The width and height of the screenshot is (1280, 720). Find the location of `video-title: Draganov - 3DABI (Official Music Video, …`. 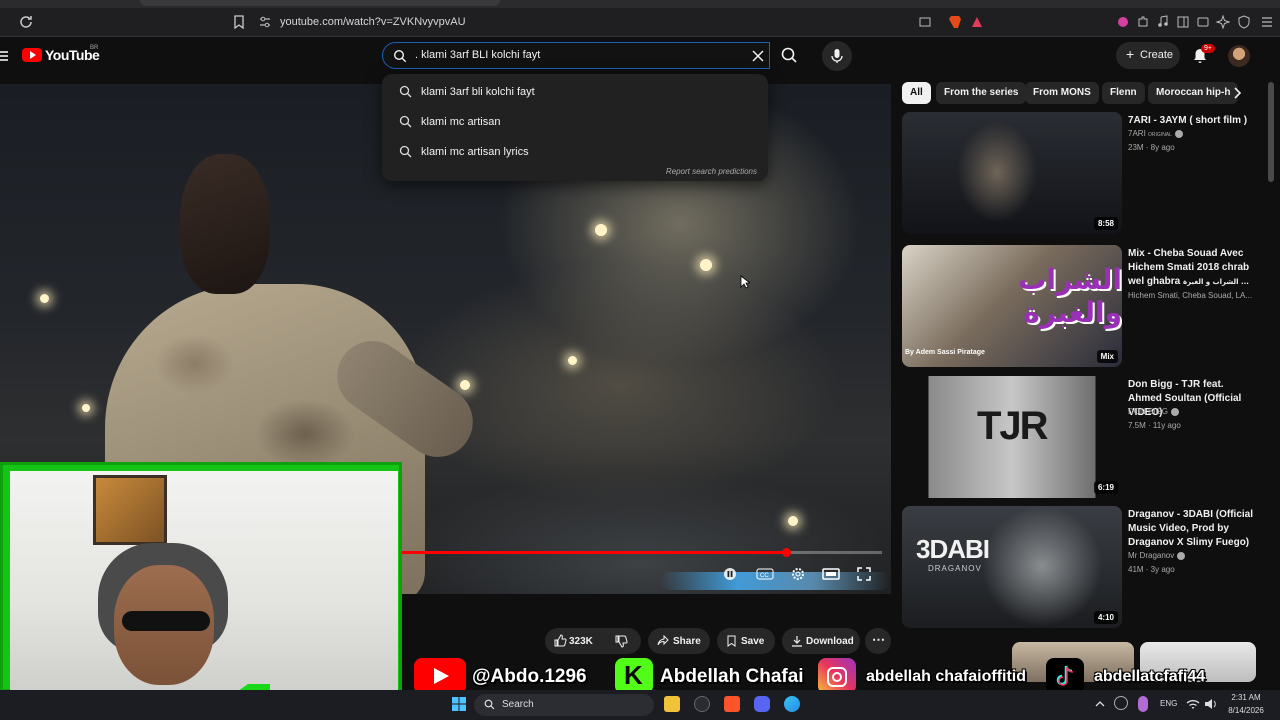

video-title: Draganov - 3DABI (Official Music Video, … is located at coordinates (1192, 529).